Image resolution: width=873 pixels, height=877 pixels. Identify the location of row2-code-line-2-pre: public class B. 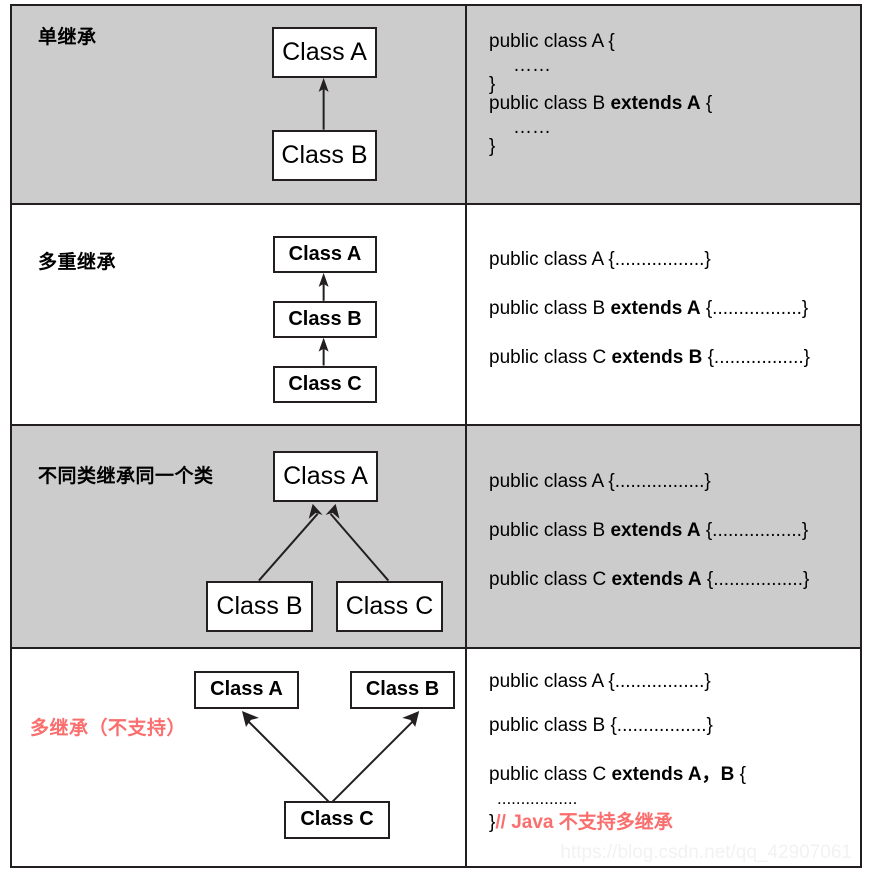
(550, 308).